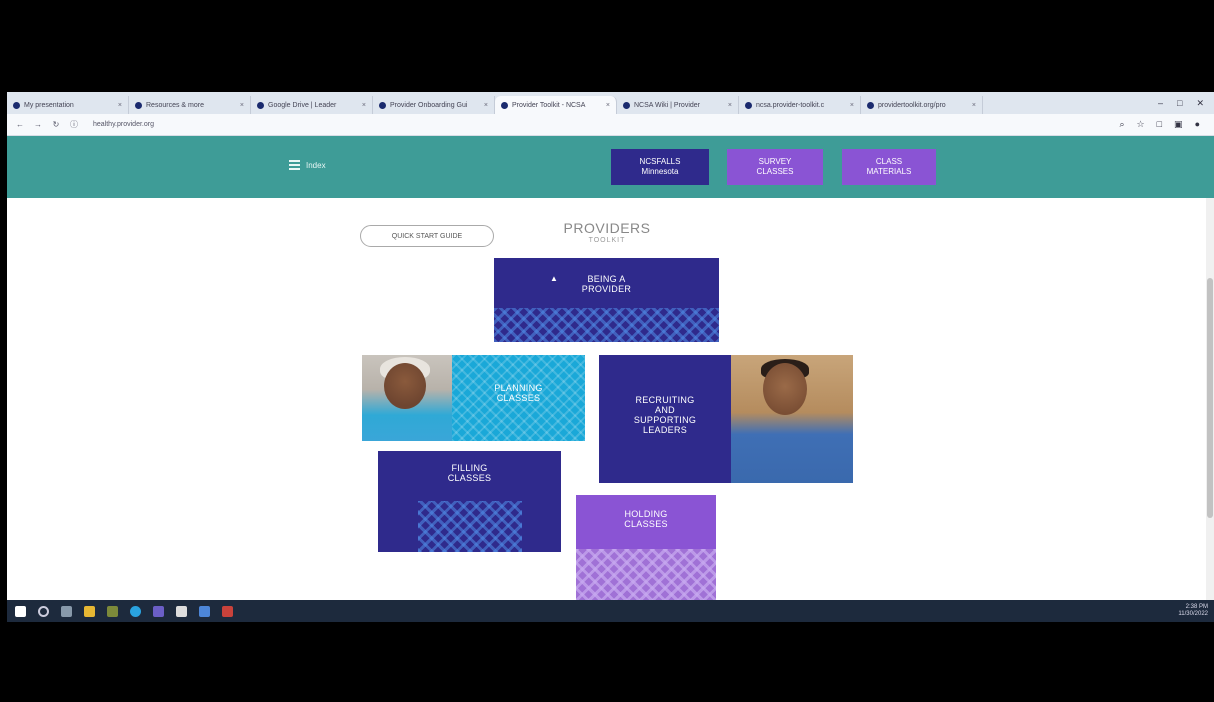 The width and height of the screenshot is (1214, 702). What do you see at coordinates (889, 171) in the screenshot?
I see `button-line: MATERIALS` at bounding box center [889, 171].